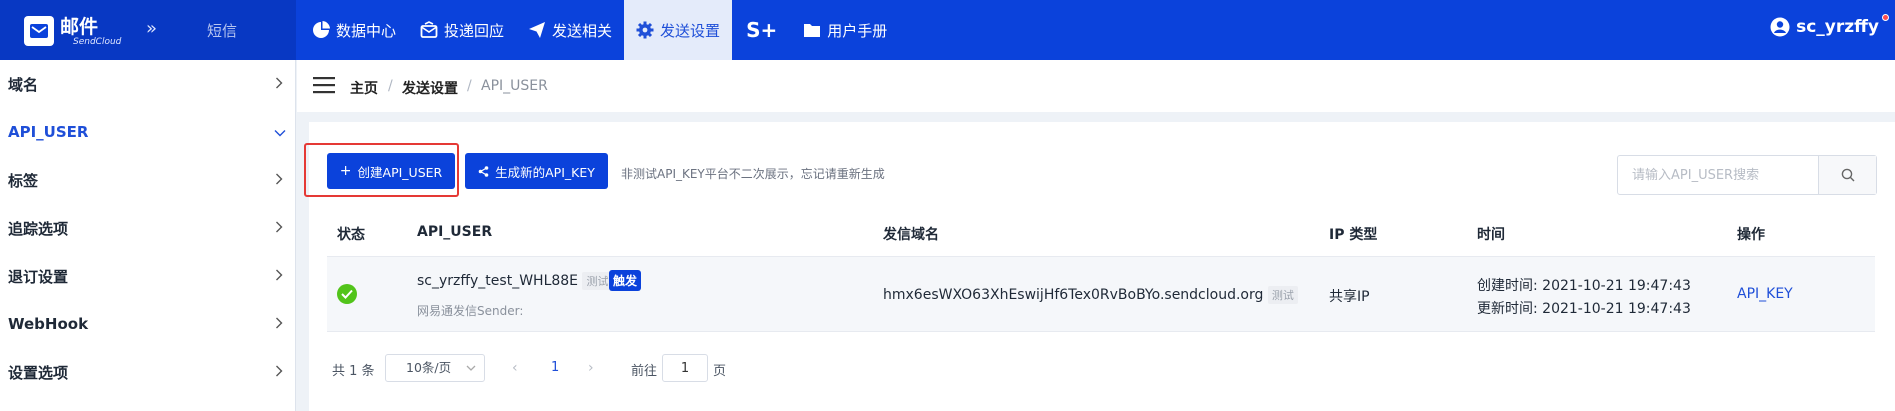 The width and height of the screenshot is (1895, 411). I want to click on column-header-time: 时间, so click(1491, 235).